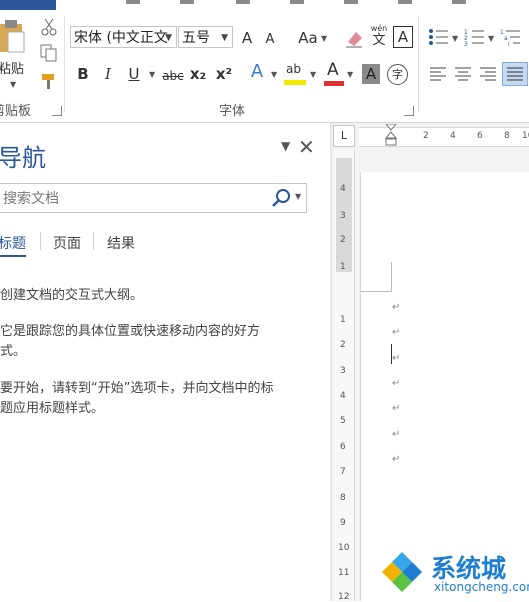 Image resolution: width=529 pixels, height=602 pixels. Describe the element at coordinates (333, 70) in the screenshot. I see `font-color-label: A` at that location.